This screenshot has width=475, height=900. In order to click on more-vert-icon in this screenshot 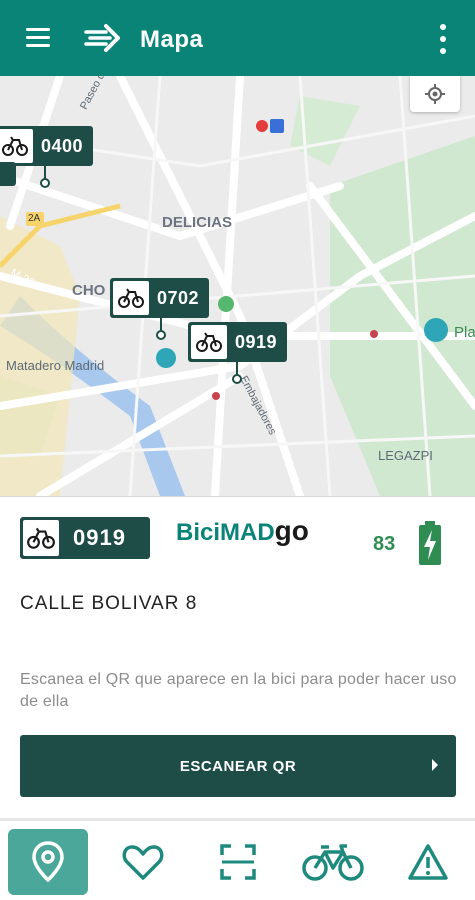, I will do `click(443, 39)`.